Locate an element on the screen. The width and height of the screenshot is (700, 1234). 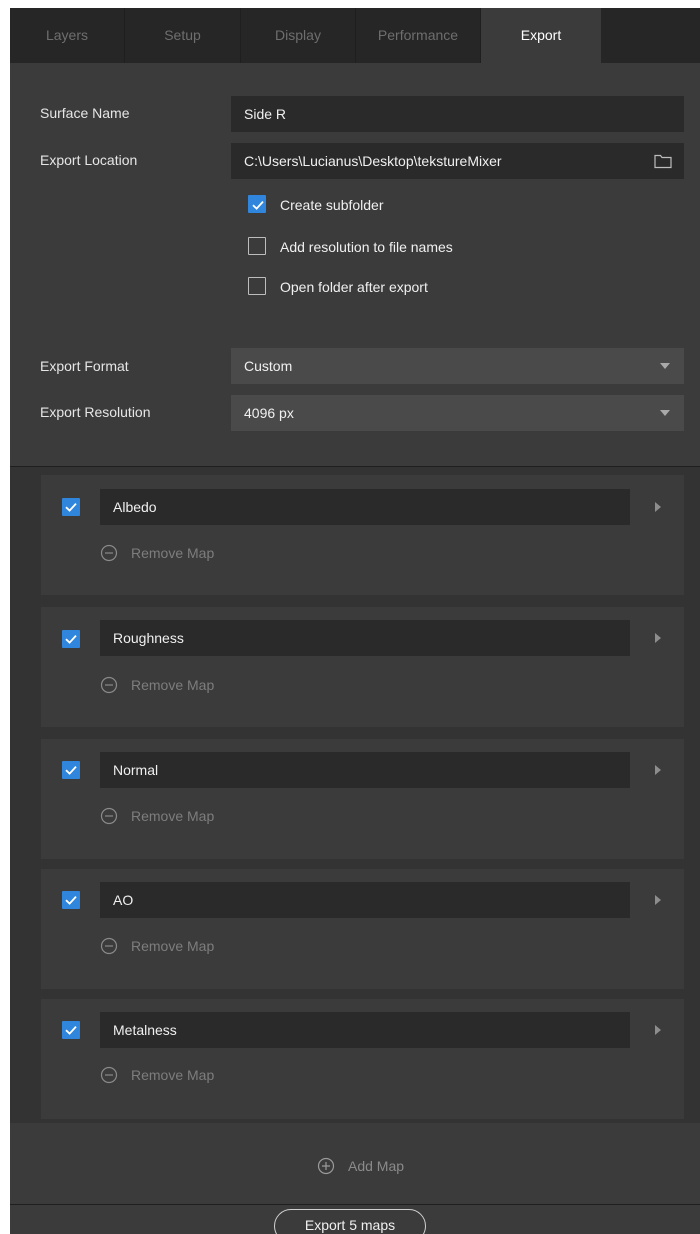
map-name-field: Normal is located at coordinates (365, 770).